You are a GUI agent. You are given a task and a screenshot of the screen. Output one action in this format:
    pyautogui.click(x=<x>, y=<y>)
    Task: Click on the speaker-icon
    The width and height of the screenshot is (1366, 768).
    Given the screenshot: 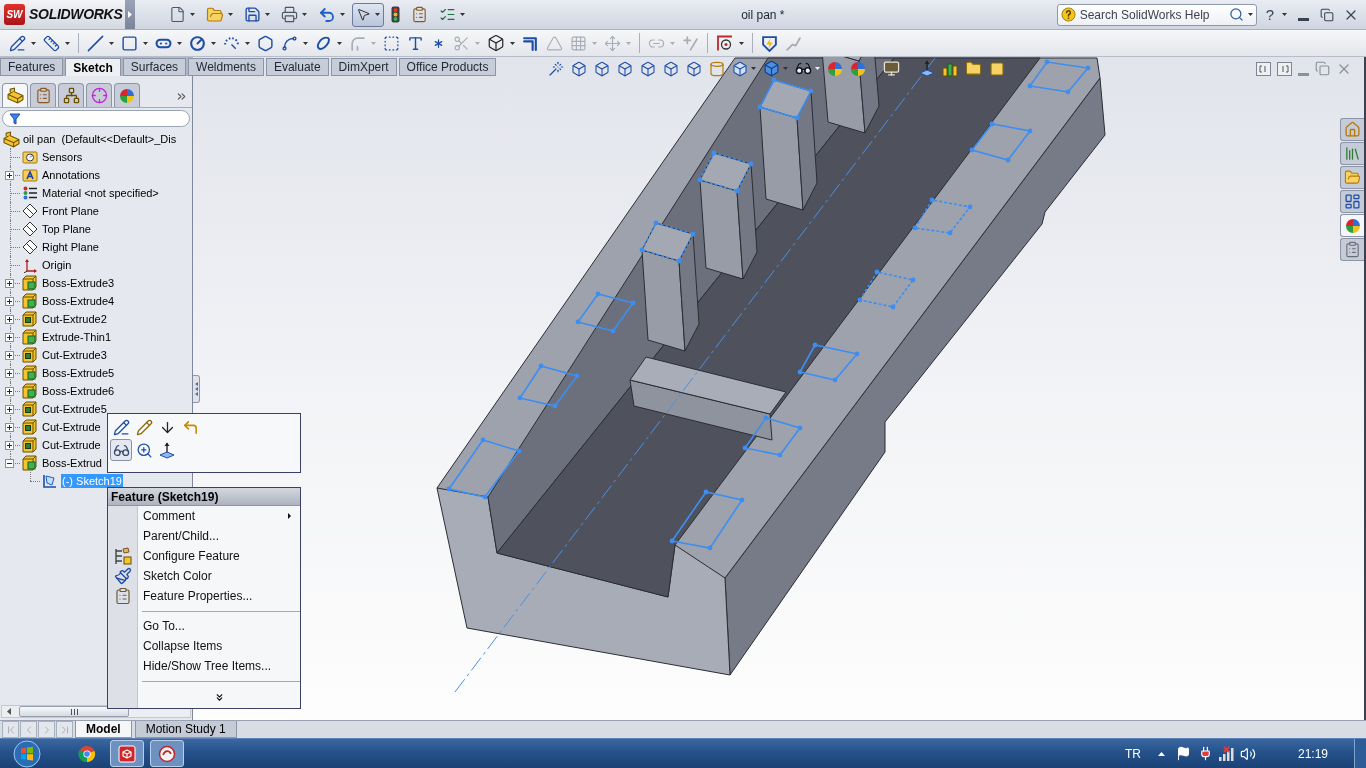 What is the action you would take?
    pyautogui.click(x=1247, y=753)
    